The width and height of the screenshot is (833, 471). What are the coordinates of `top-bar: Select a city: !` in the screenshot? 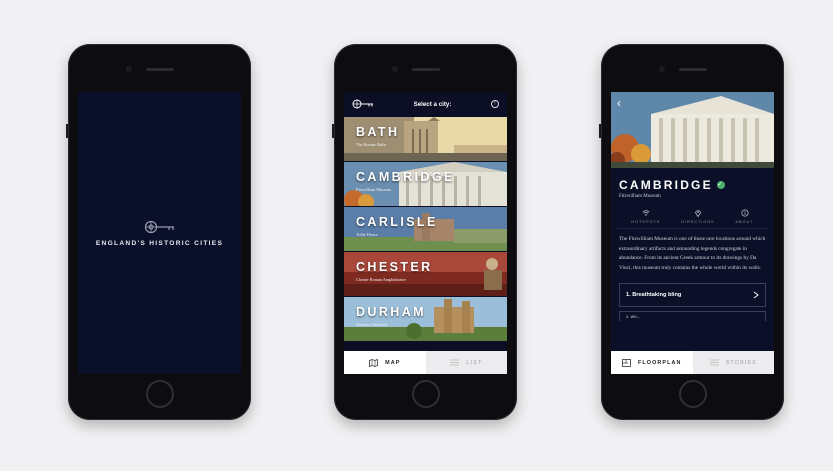 It's located at (425, 104).